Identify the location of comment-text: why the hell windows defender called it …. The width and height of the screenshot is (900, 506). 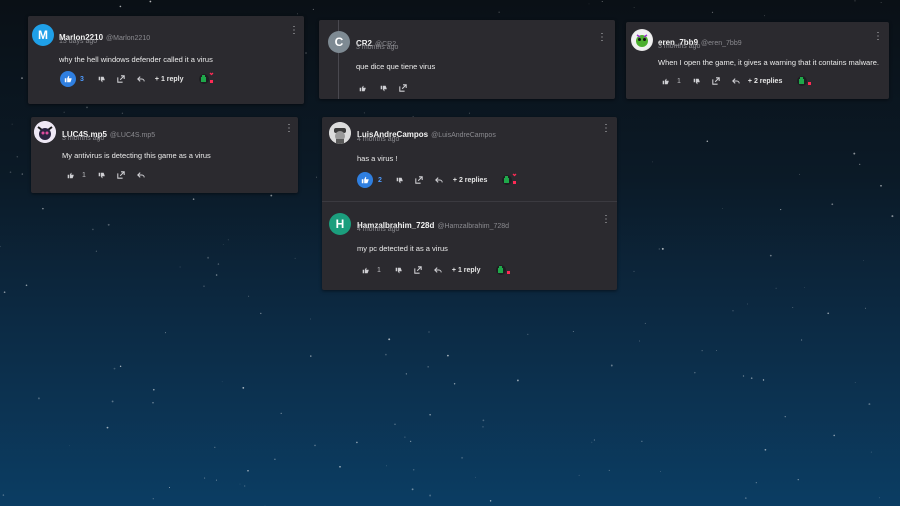
(136, 59).